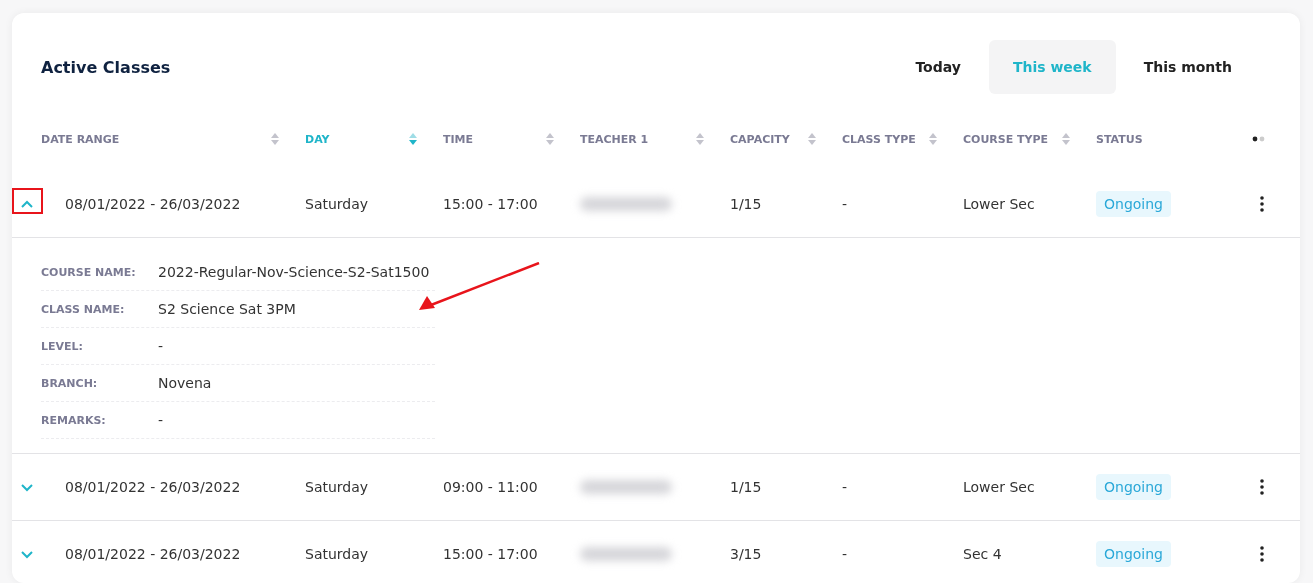 Image resolution: width=1313 pixels, height=583 pixels. I want to click on chevron-up-icon, so click(26, 204).